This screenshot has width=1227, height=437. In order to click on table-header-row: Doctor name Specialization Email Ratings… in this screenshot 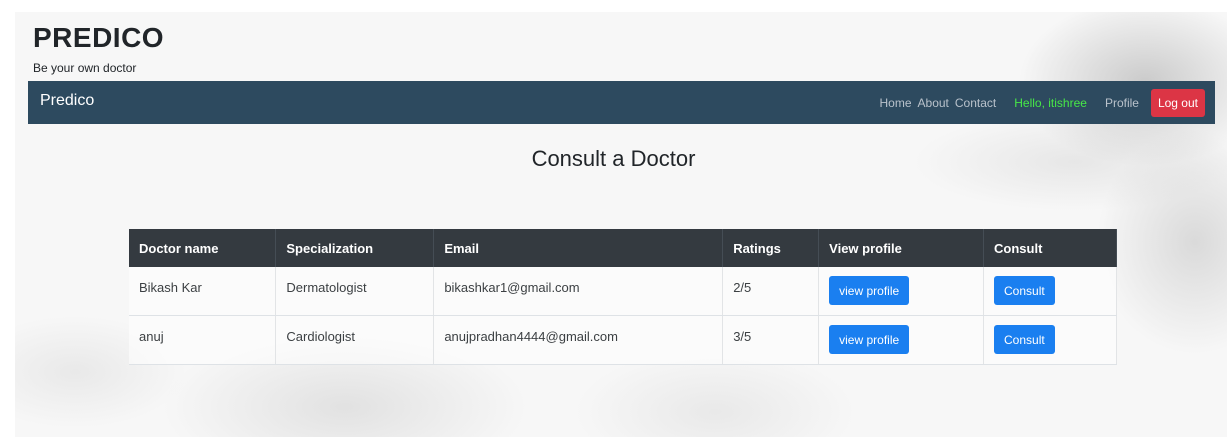, I will do `click(623, 248)`.